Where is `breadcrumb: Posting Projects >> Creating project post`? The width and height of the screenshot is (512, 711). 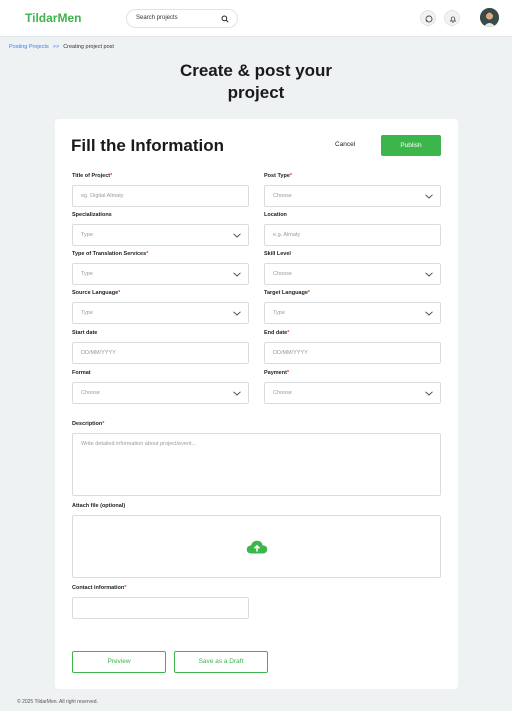
breadcrumb: Posting Projects >> Creating project post is located at coordinates (61, 47).